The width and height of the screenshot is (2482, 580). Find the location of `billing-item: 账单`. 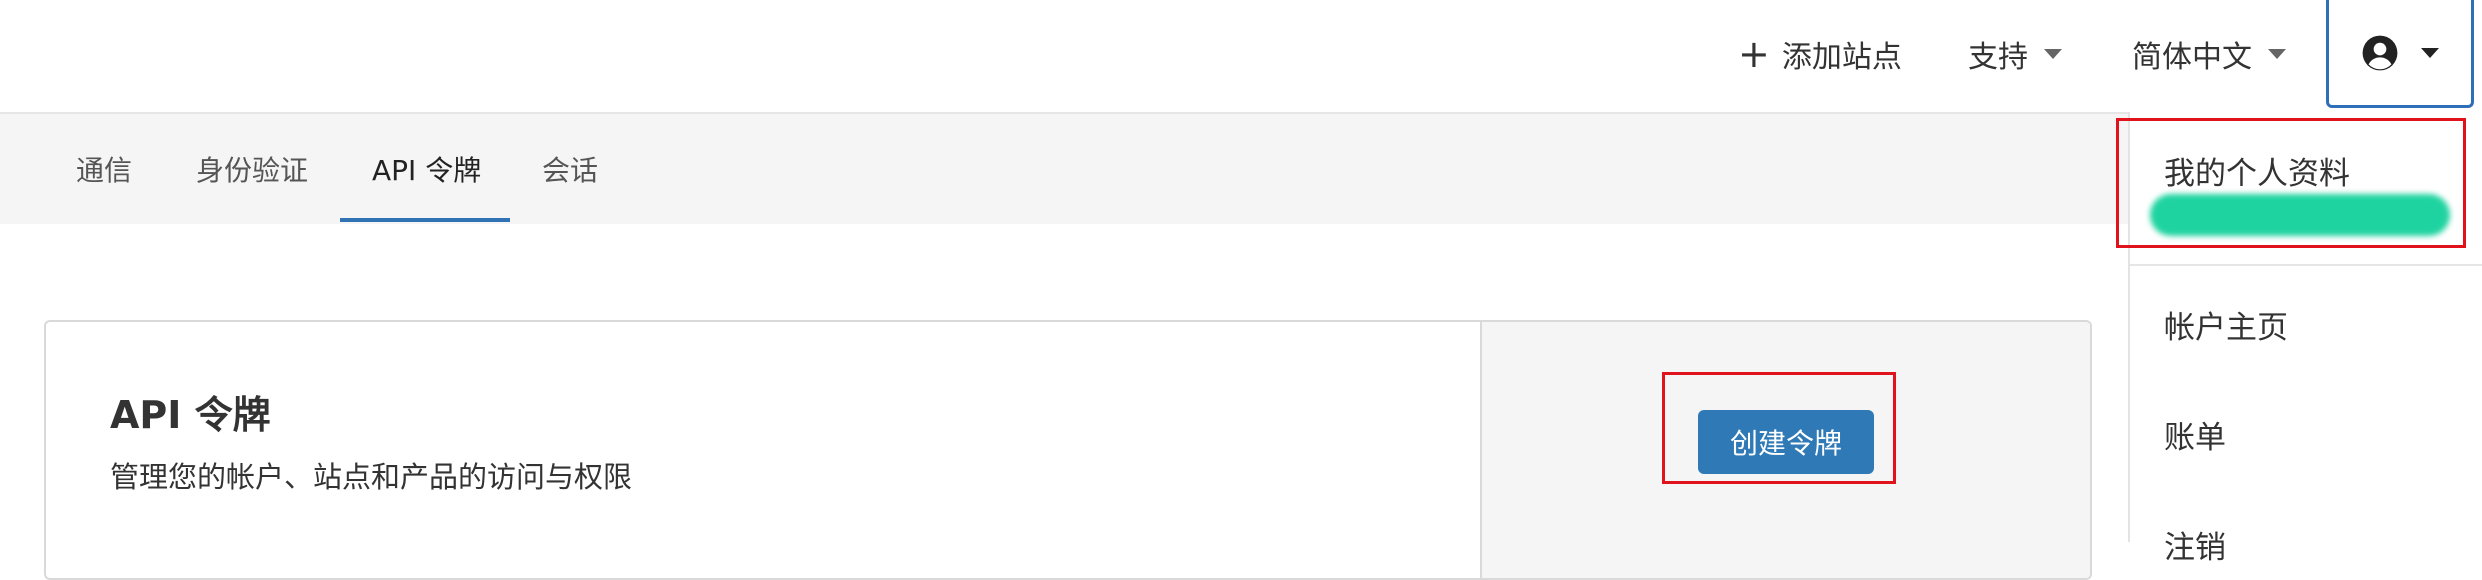

billing-item: 账单 is located at coordinates (2195, 434).